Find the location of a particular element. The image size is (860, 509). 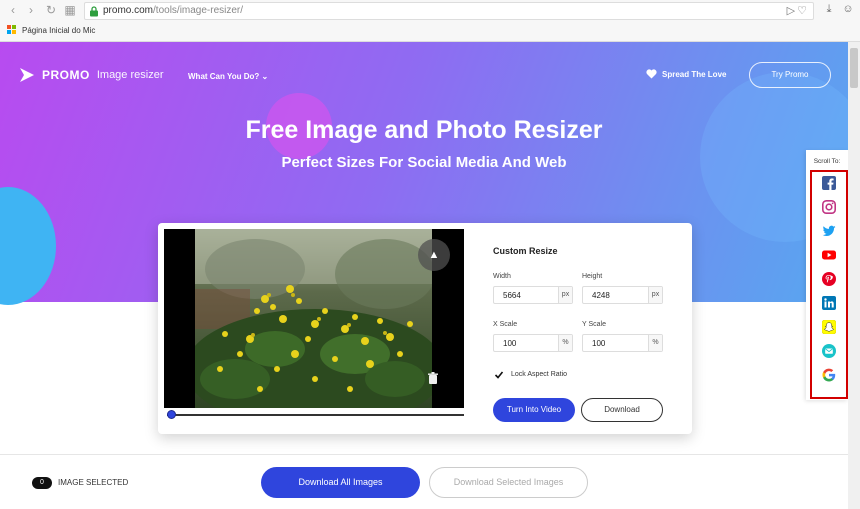

try-promo-button: Try Promo is located at coordinates (790, 75).